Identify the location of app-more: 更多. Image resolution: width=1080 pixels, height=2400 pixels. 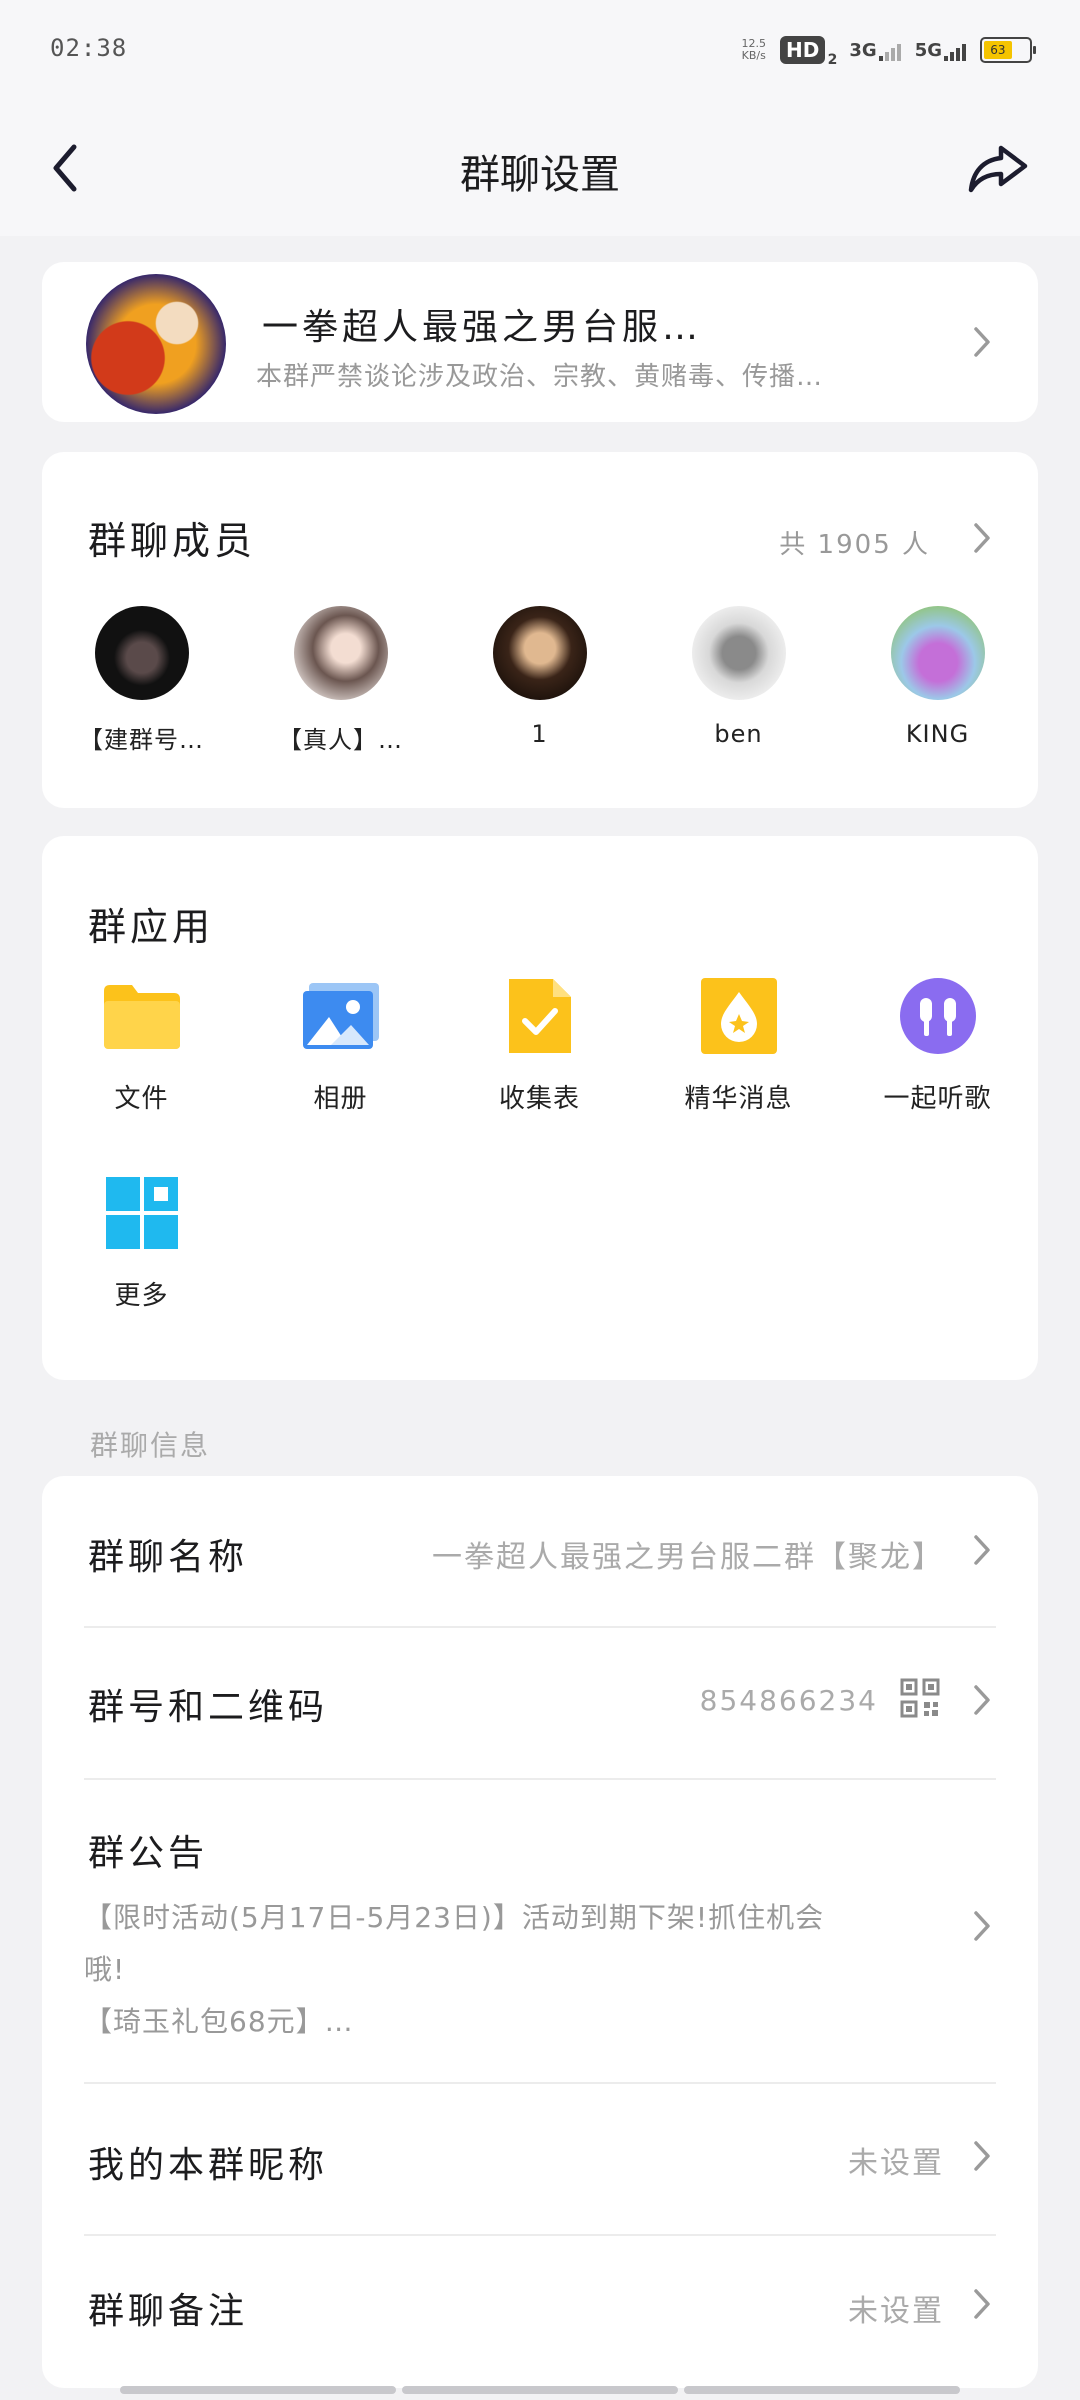
(141, 1242).